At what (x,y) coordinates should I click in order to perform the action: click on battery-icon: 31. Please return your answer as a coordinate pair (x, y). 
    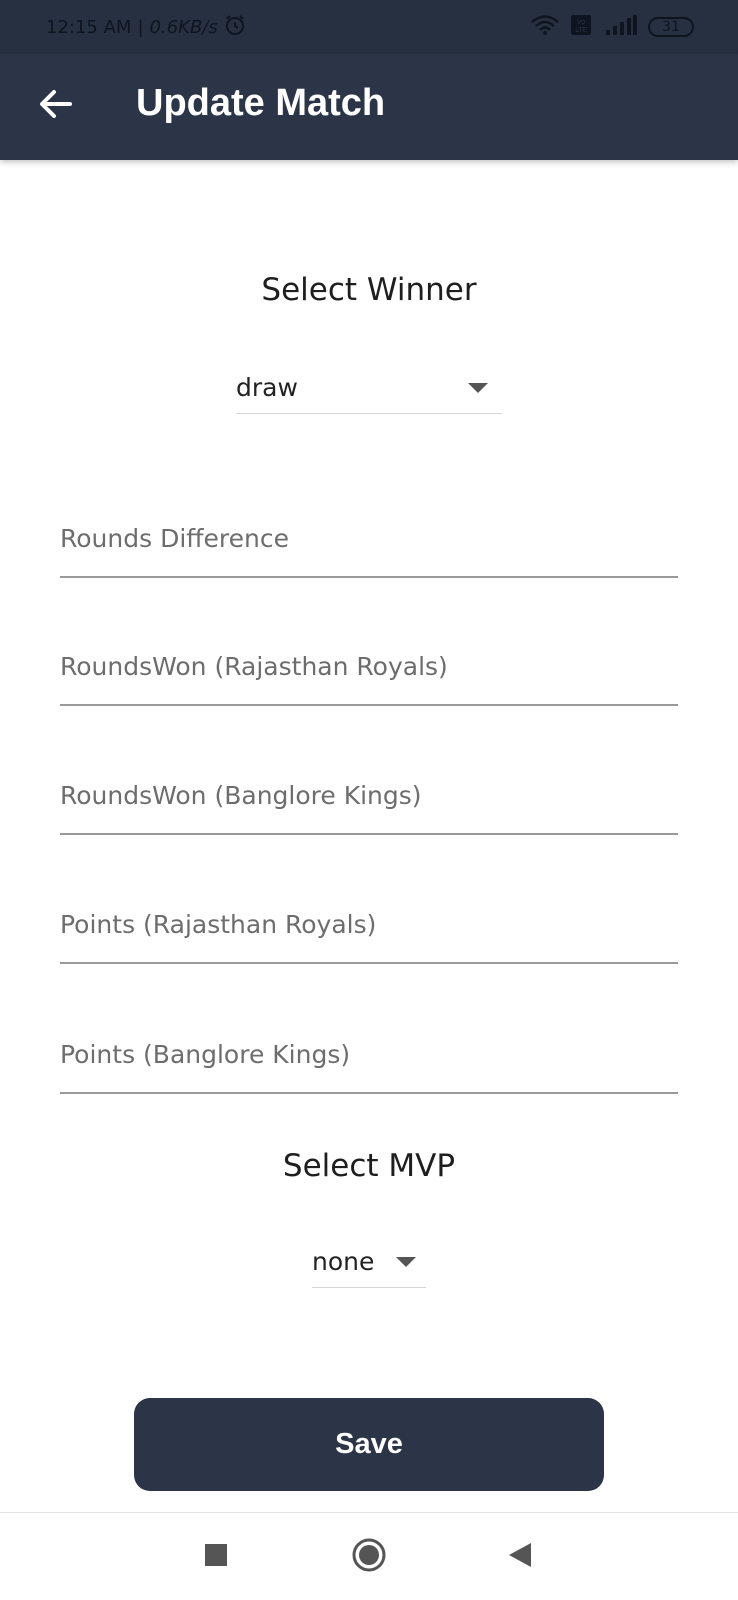
    Looking at the image, I should click on (671, 27).